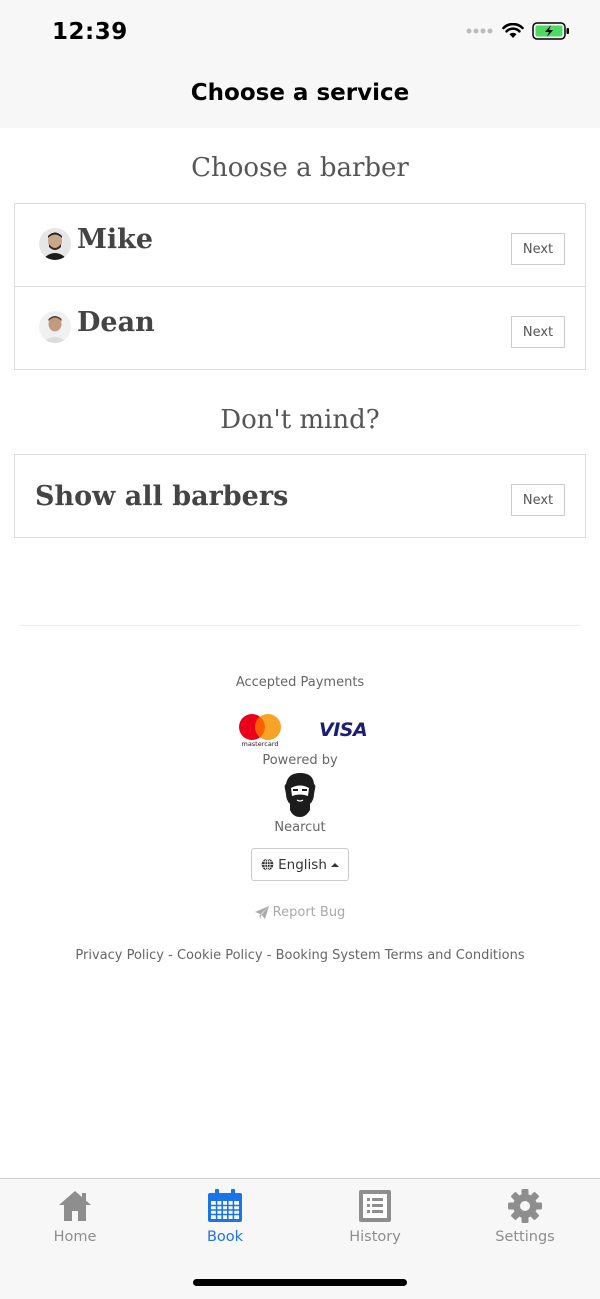 The image size is (600, 1299). Describe the element at coordinates (162, 496) in the screenshot. I see `show-all-barbers-label: Show all barbers` at that location.